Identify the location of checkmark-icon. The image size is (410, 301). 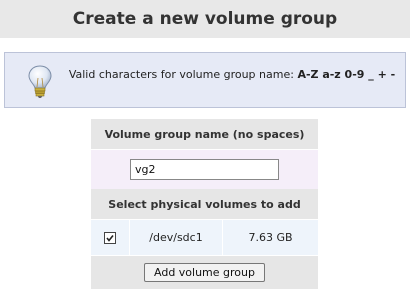
(110, 238).